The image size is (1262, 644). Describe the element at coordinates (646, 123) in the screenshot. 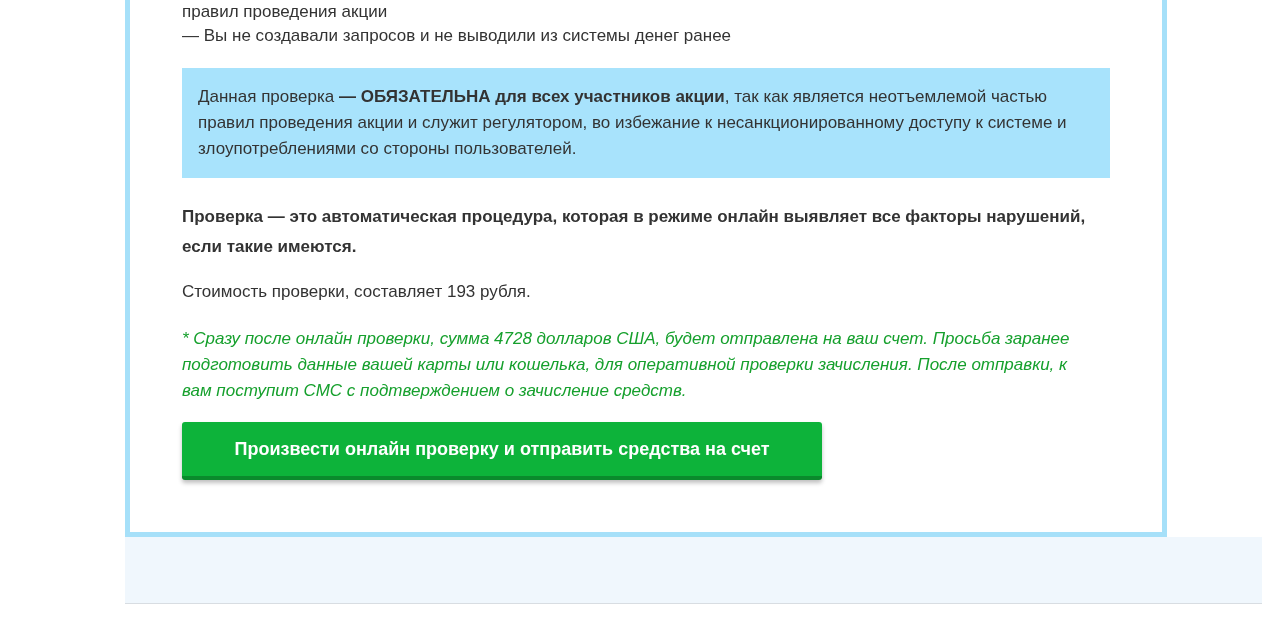

I see `notice-text: Данная проверка — ОБЯЗАТЕЛЬНА для всех участников акции, так как является неотъемлемой частью правил проведения акции и служит регулятором, во избежание к несанкционированному доступу к системе и злоупотреблениями со стороны пользователей.` at that location.